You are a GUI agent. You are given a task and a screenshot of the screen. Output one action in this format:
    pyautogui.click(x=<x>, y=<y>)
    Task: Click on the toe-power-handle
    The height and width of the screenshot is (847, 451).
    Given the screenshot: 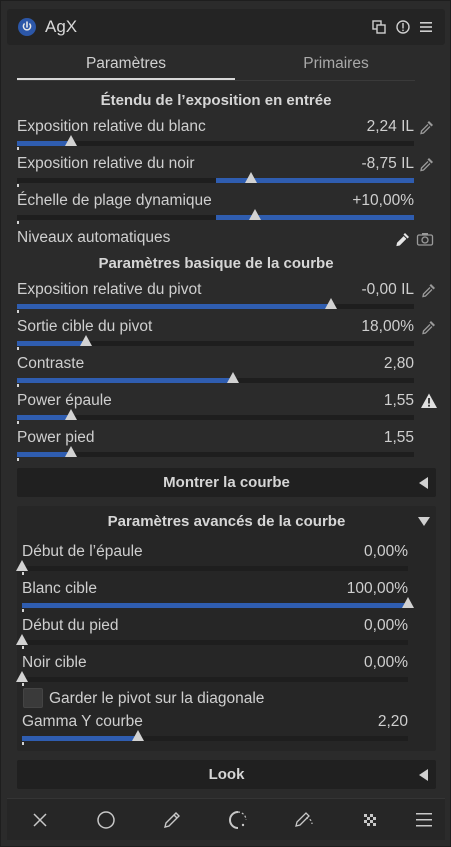 What is the action you would take?
    pyautogui.click(x=70, y=451)
    